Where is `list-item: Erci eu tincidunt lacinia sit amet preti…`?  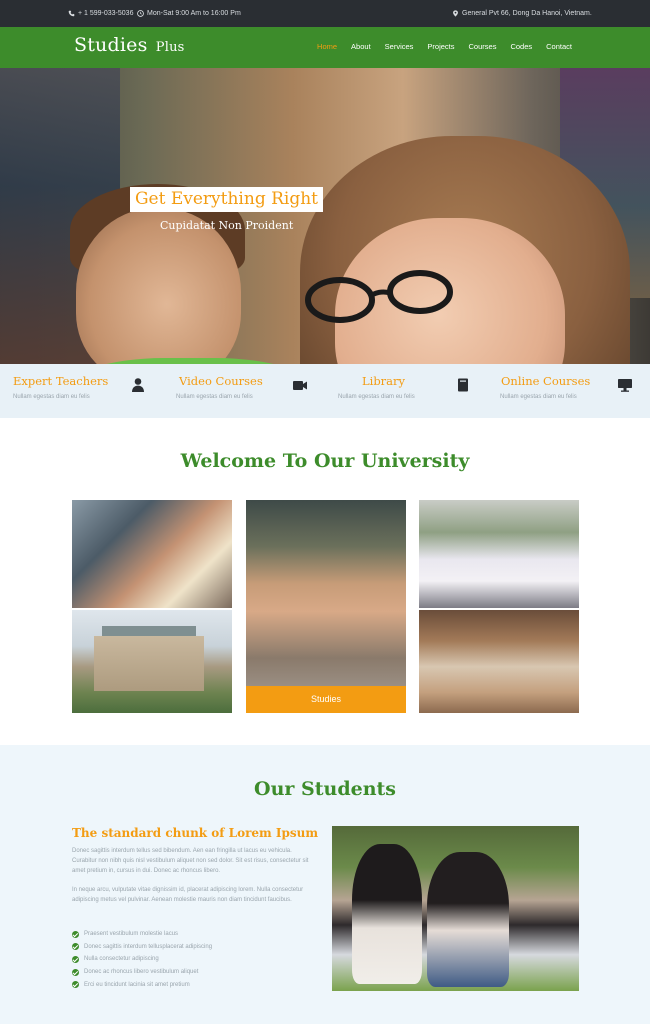 list-item: Erci eu tincidunt lacinia sit amet preti… is located at coordinates (142, 984).